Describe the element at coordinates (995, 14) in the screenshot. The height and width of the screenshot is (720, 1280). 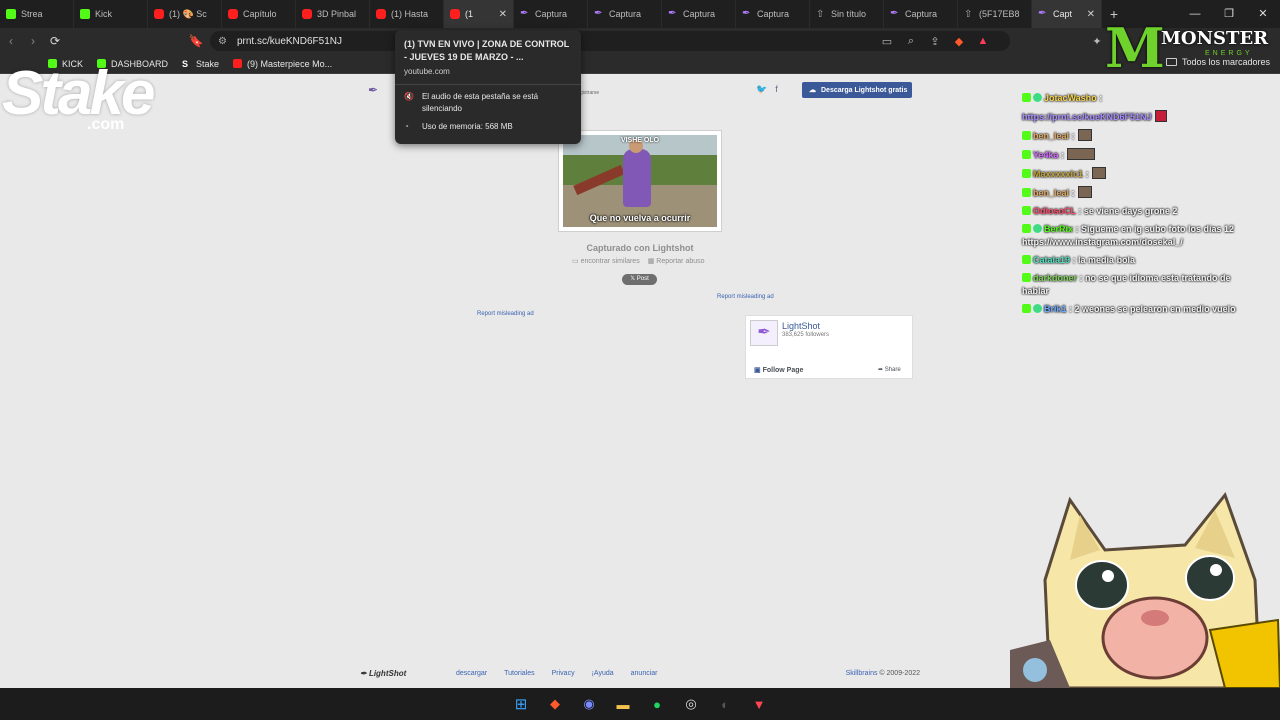
I see `tab-13: ⇧ (5F17EB8` at that location.